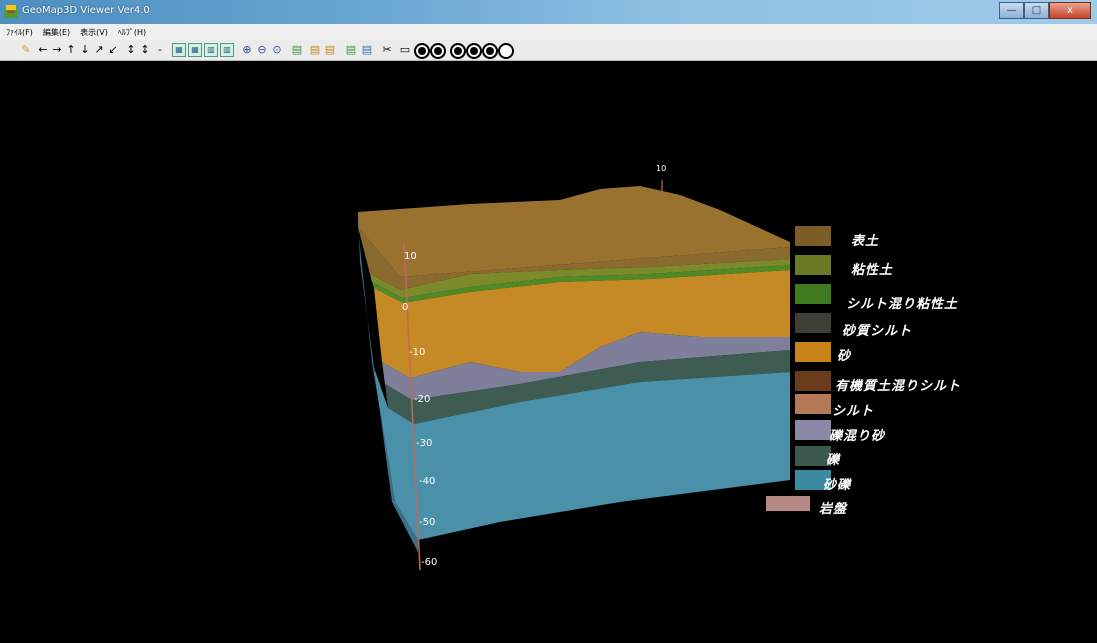 The height and width of the screenshot is (643, 1097). Describe the element at coordinates (548, 32) in the screenshot. I see `menu-bar: ﾌｧｲﾙ(F) 編集(E) 表示(V) ﾍﾙﾌﾟ(H)` at that location.